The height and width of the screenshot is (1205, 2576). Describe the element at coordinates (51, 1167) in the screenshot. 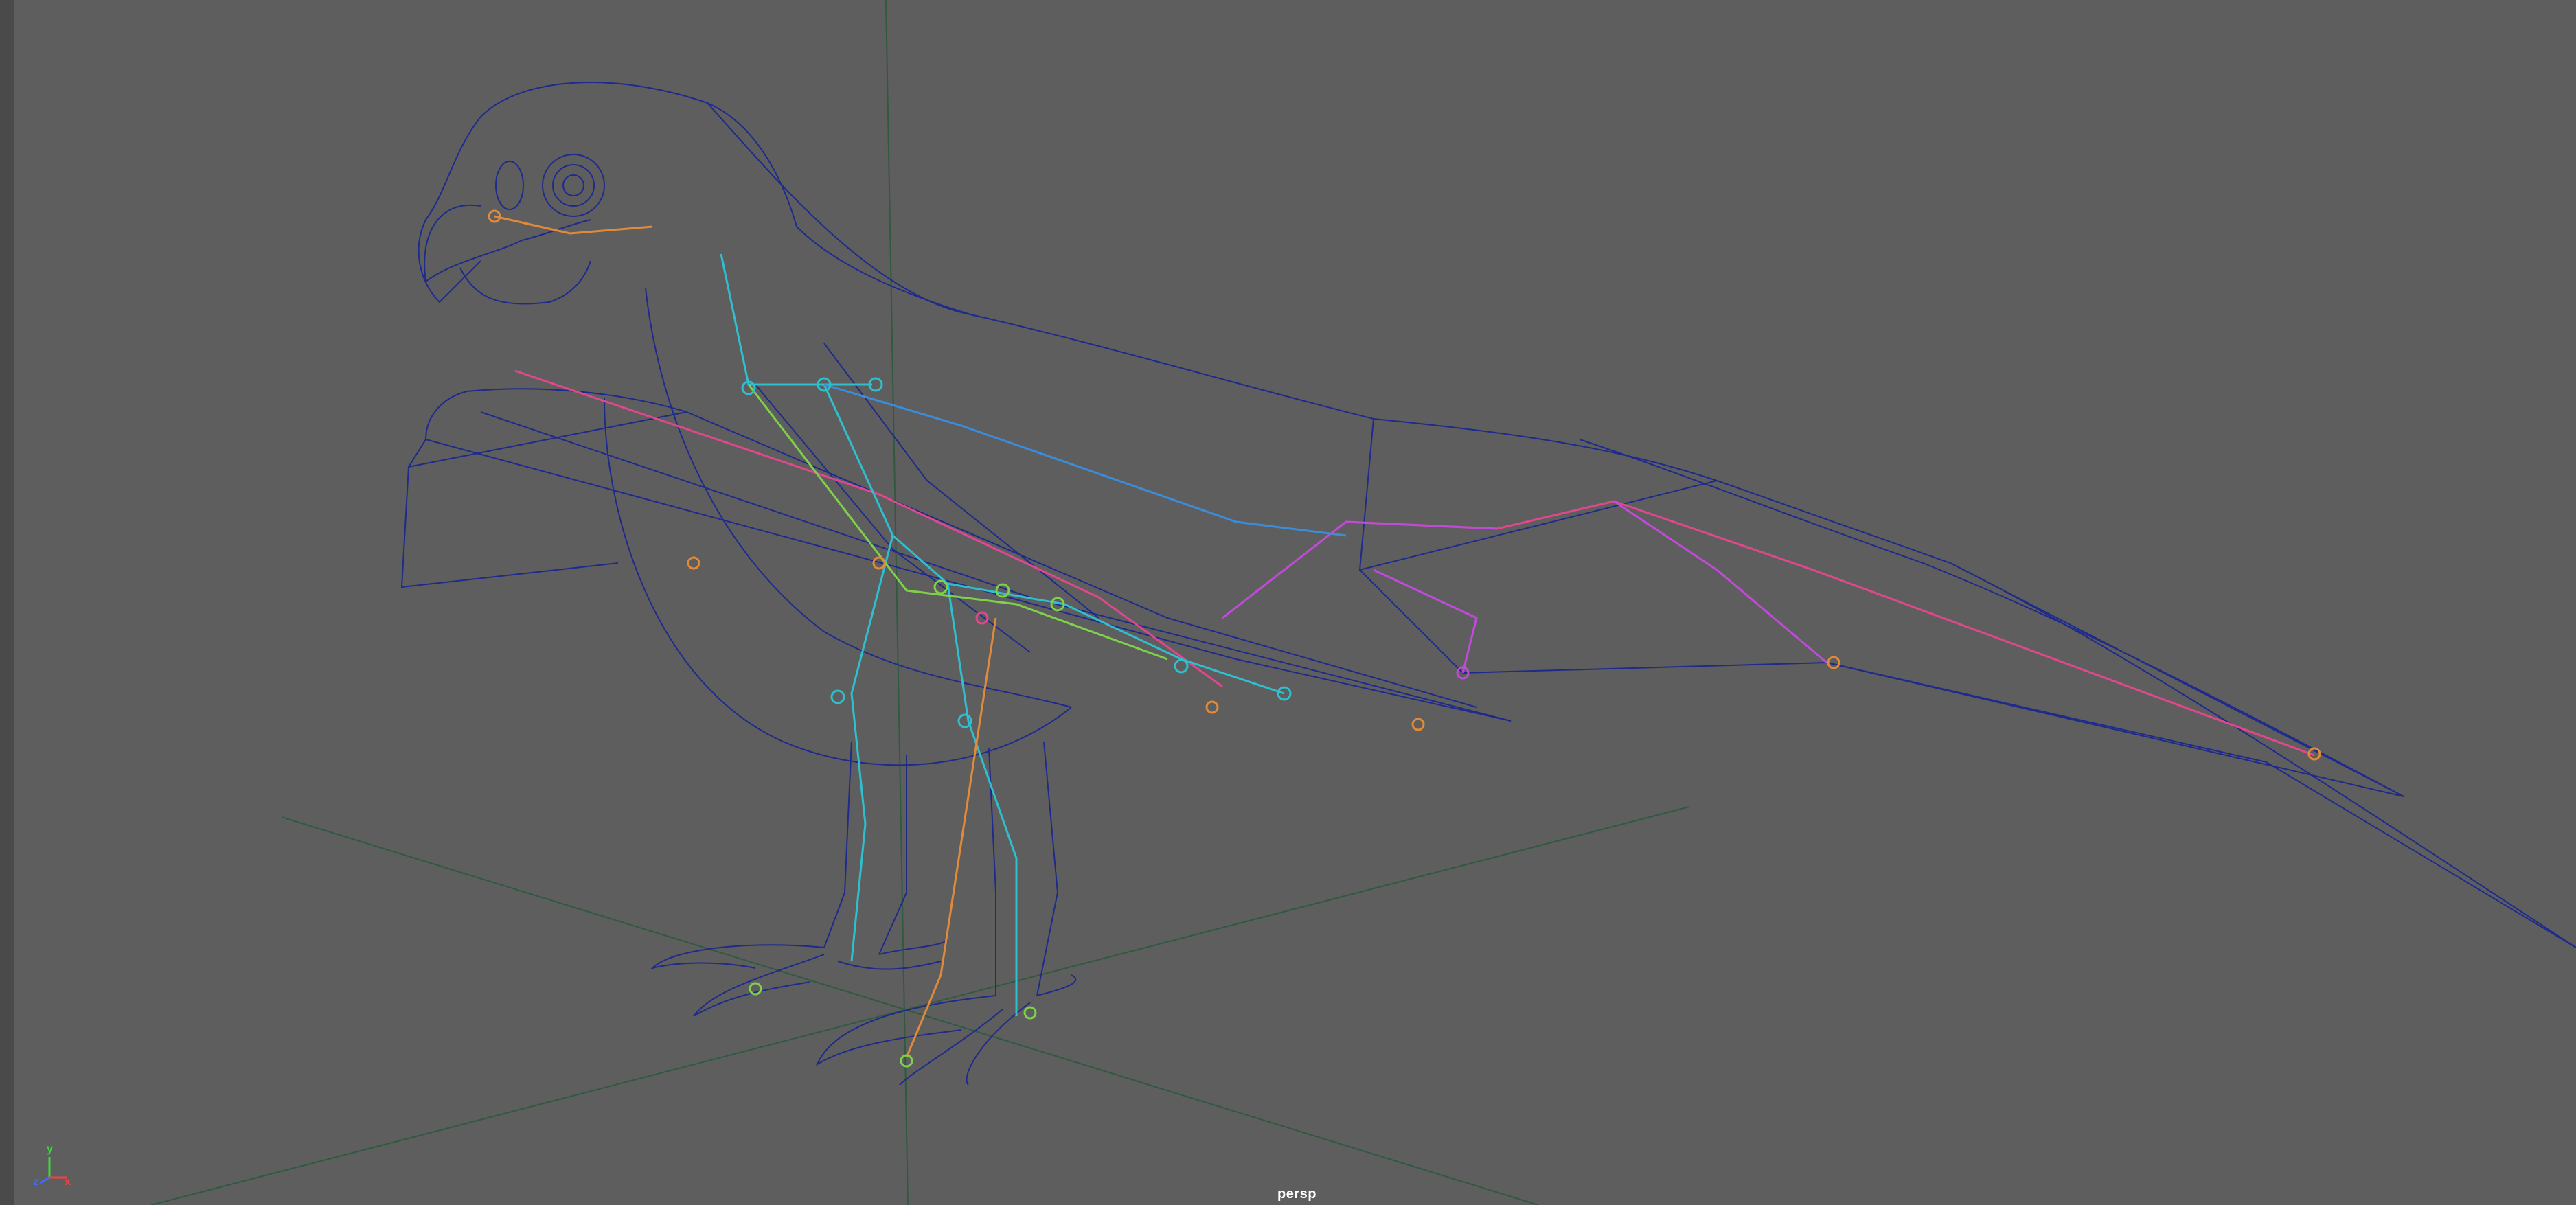

I see `view-axis-gizmo: y z x` at that location.